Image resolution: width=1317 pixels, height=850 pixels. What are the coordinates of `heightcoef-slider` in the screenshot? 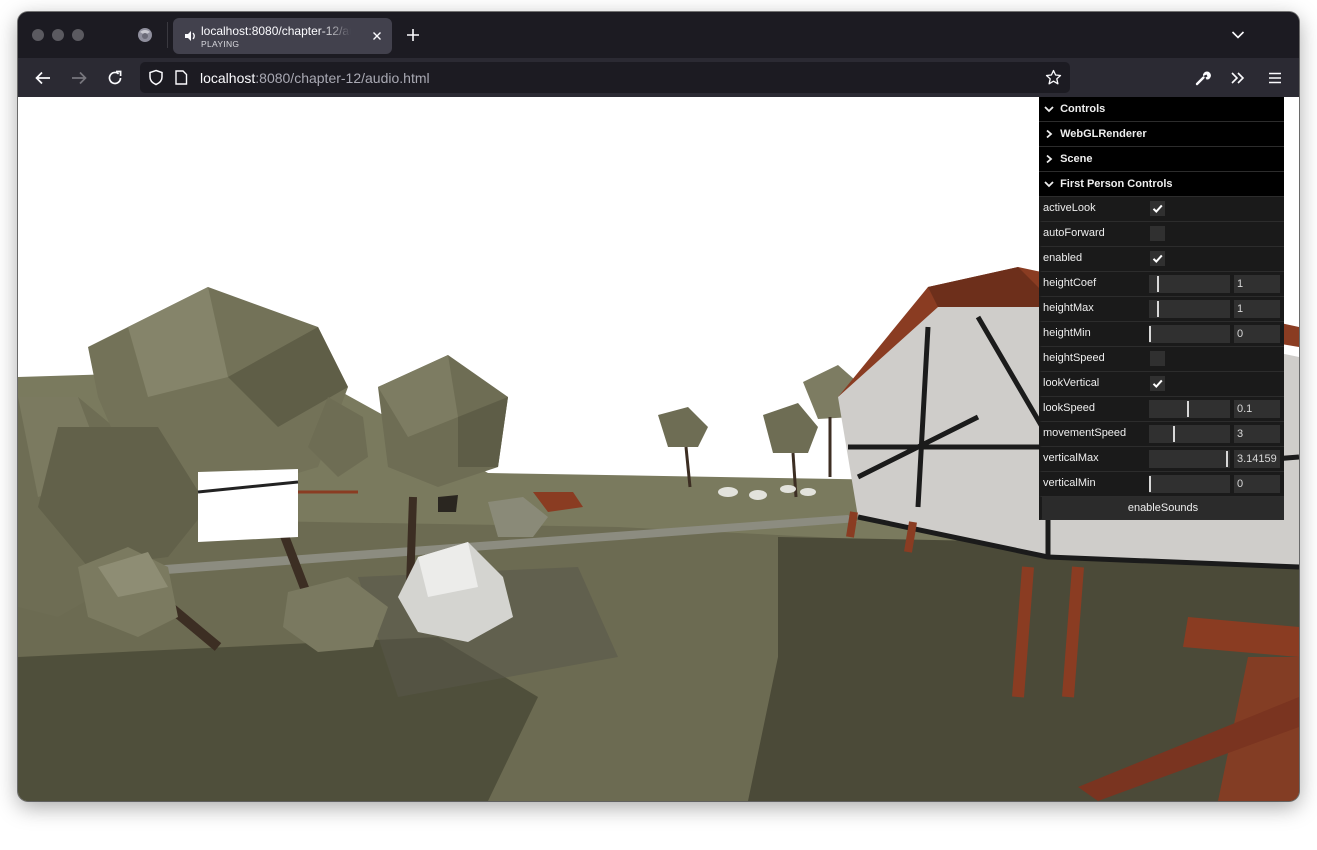 It's located at (1189, 284).